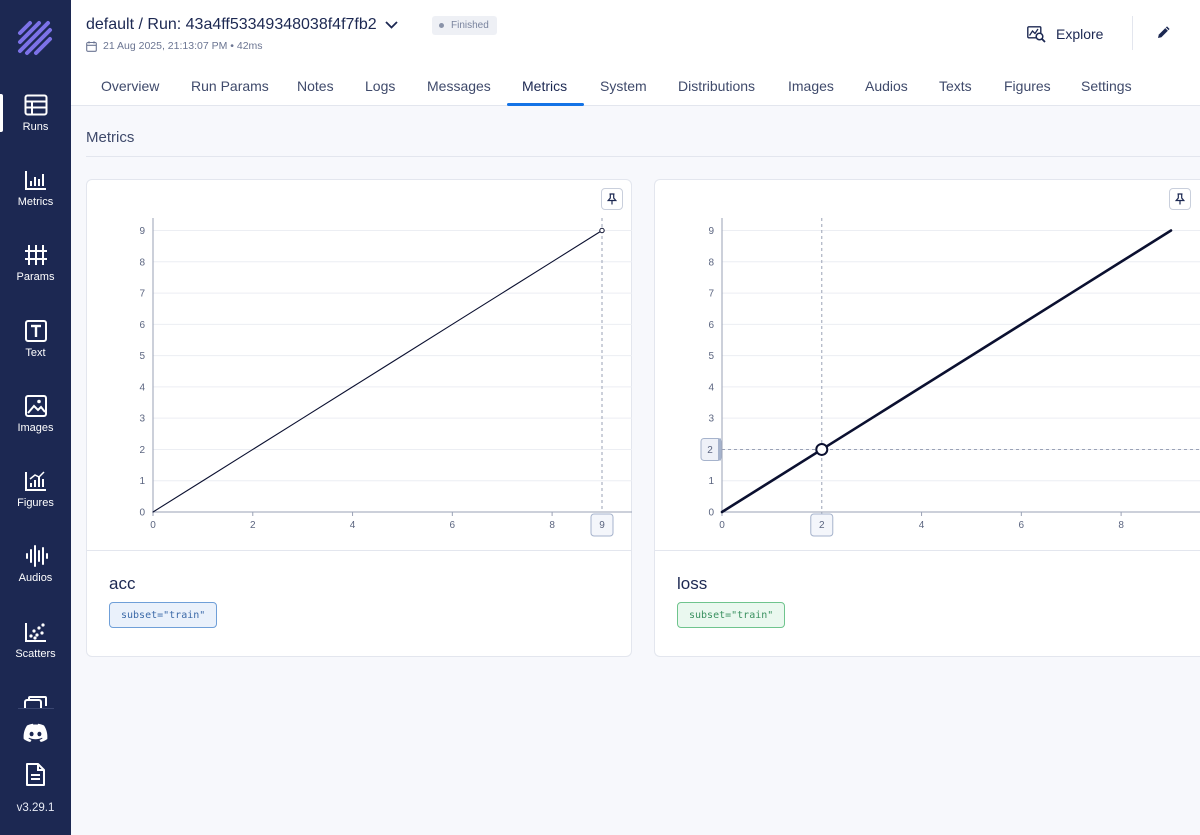  Describe the element at coordinates (35, 38) in the screenshot. I see `aim-logo-icon` at that location.